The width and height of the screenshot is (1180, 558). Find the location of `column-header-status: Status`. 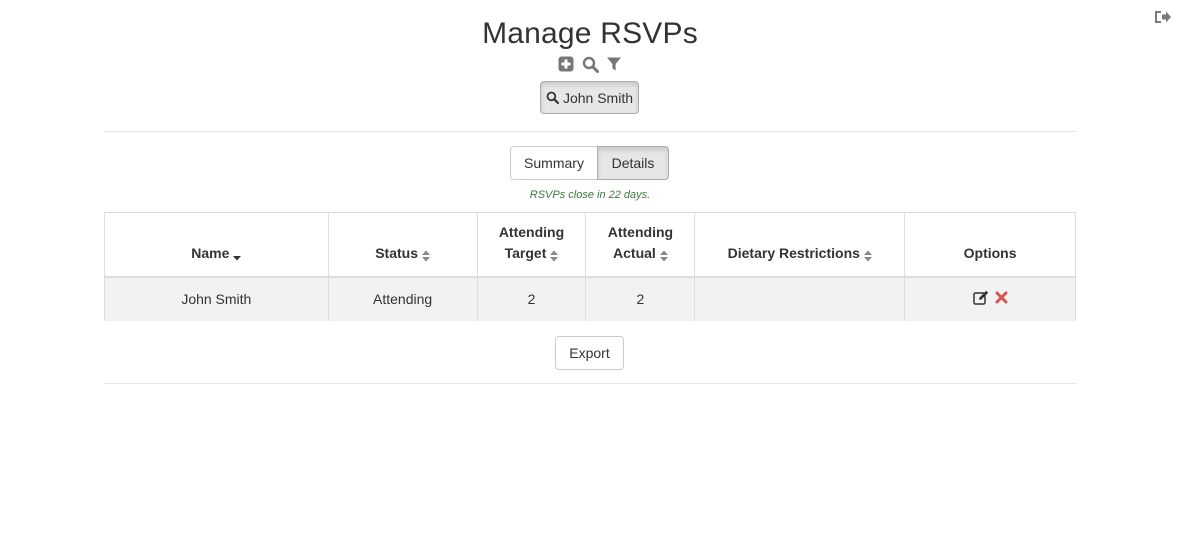

column-header-status: Status is located at coordinates (402, 245).